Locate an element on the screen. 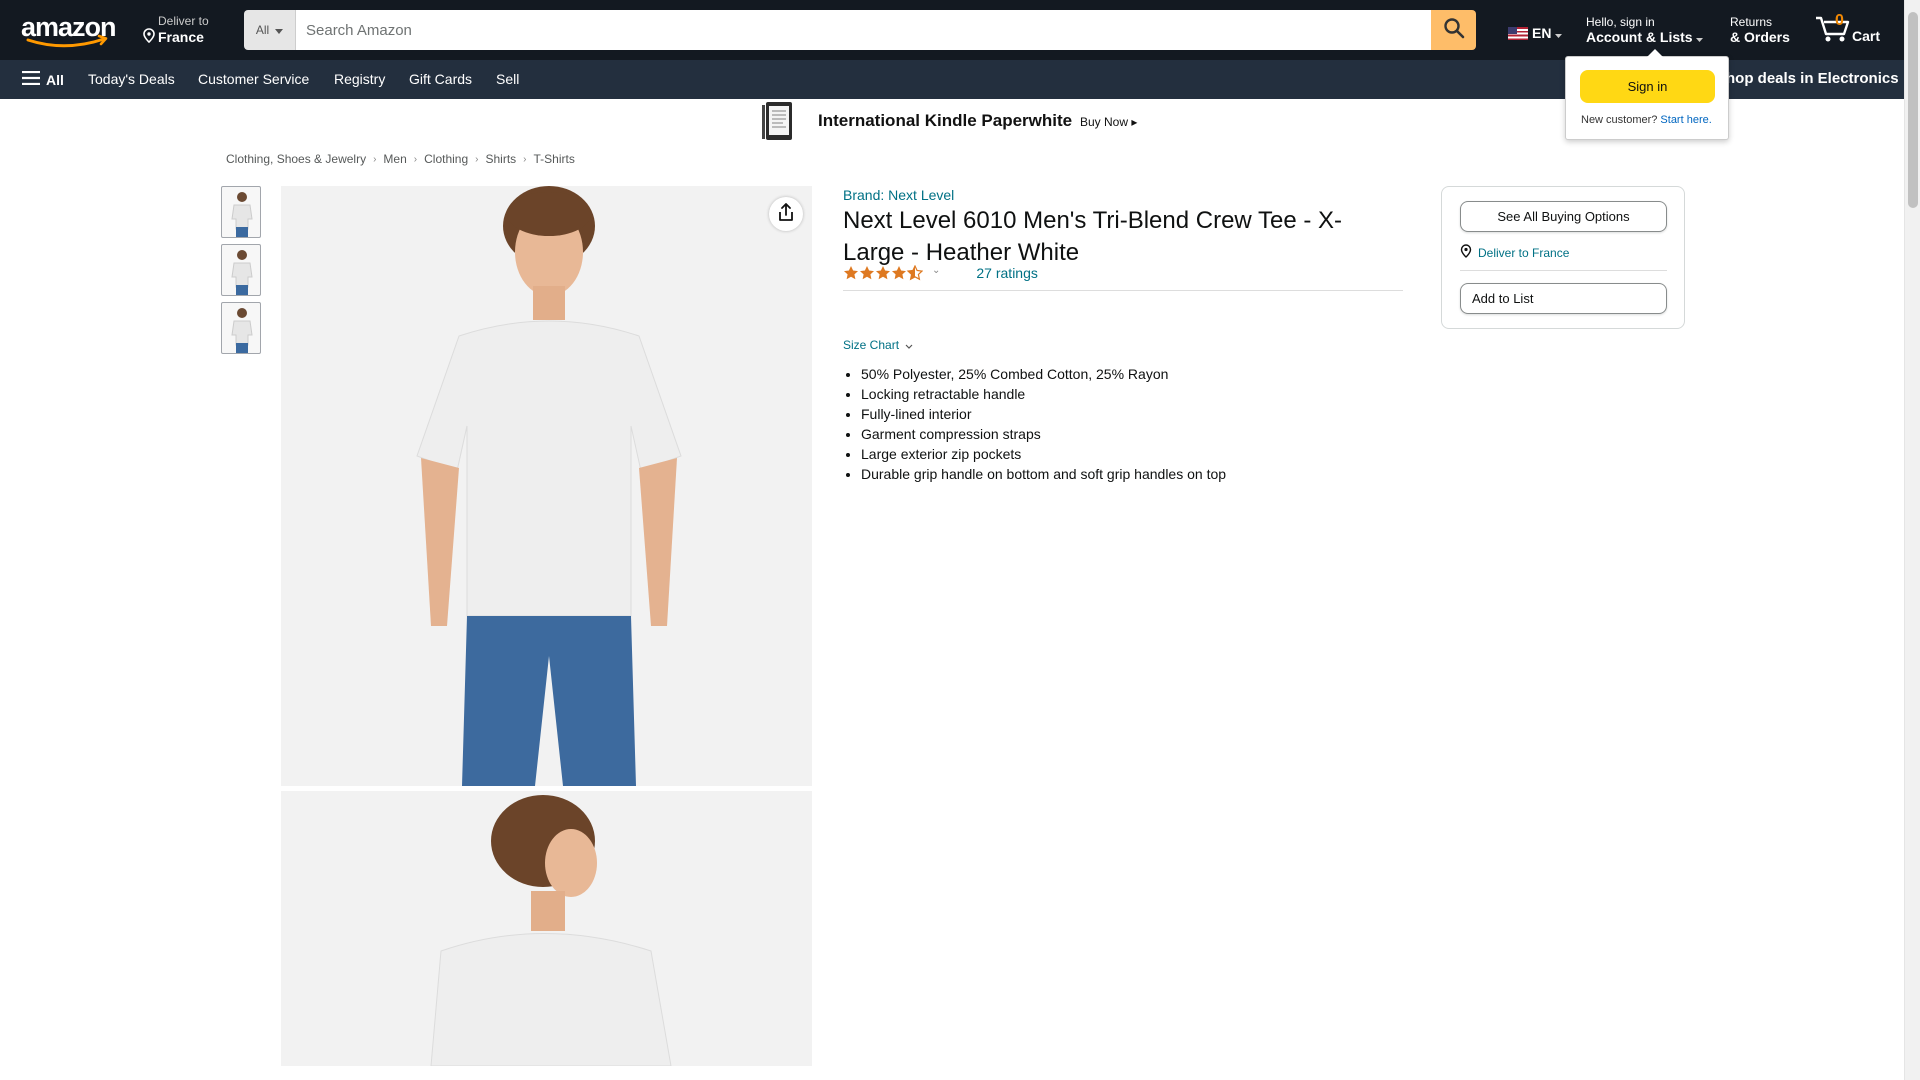 The width and height of the screenshot is (1920, 1080). deliver-to-link: Deliver to France is located at coordinates (1514, 252).